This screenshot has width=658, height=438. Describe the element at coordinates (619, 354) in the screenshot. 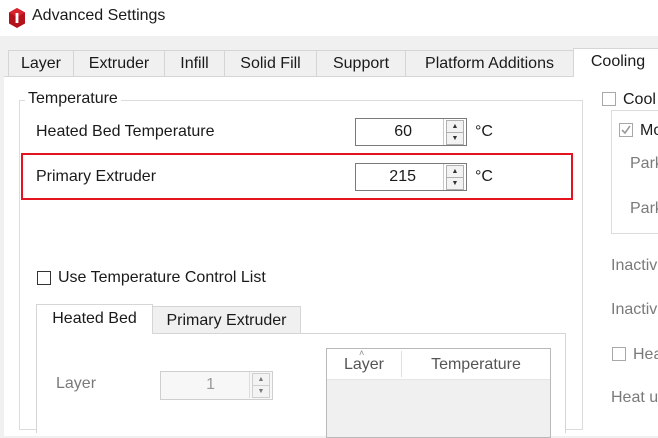

I see `hea-checkbox` at that location.